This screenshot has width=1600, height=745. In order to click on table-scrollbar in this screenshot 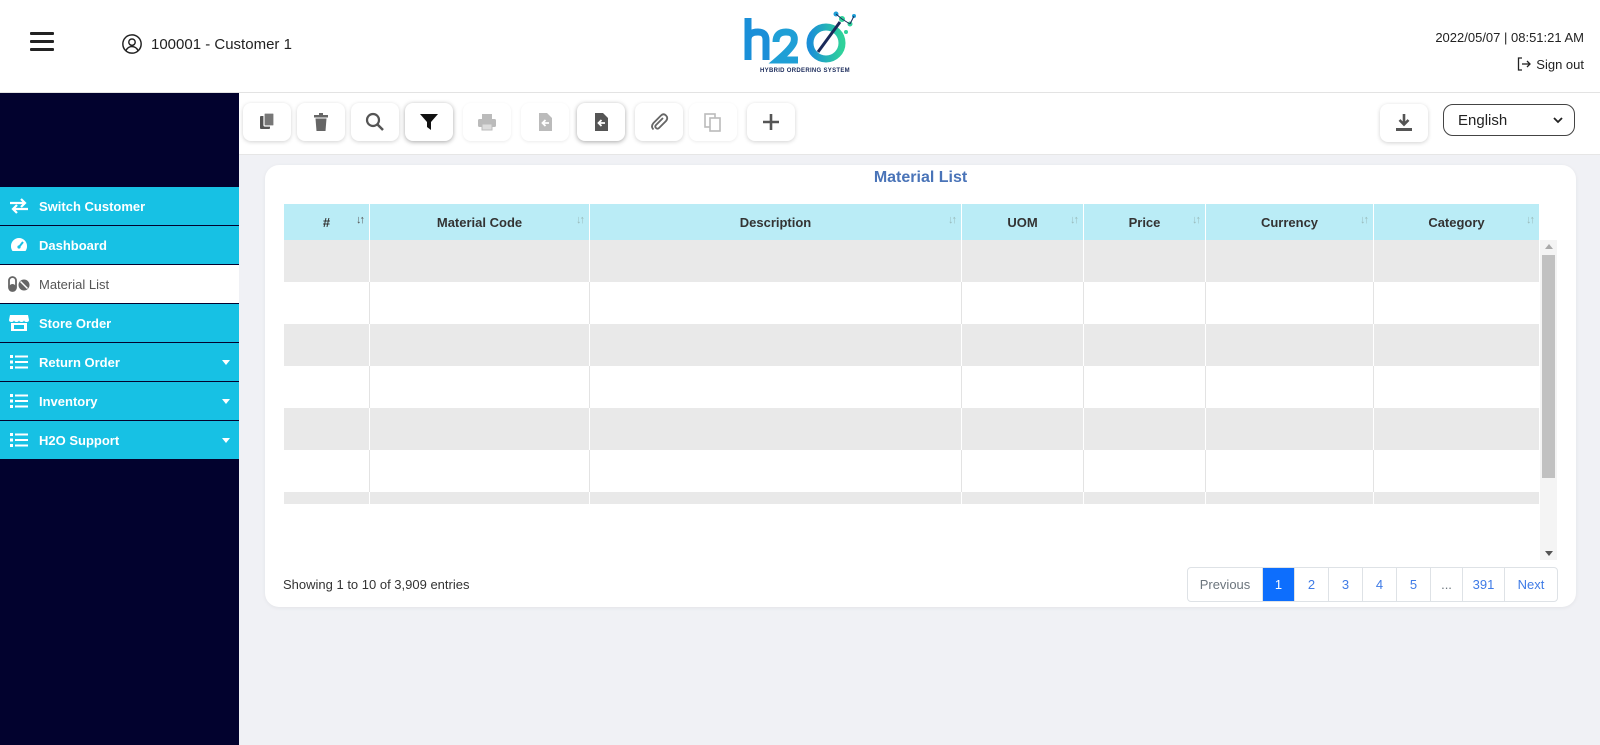, I will do `click(1548, 400)`.